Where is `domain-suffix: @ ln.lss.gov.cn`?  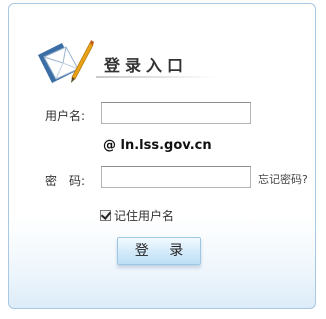 domain-suffix: @ ln.lss.gov.cn is located at coordinates (157, 145).